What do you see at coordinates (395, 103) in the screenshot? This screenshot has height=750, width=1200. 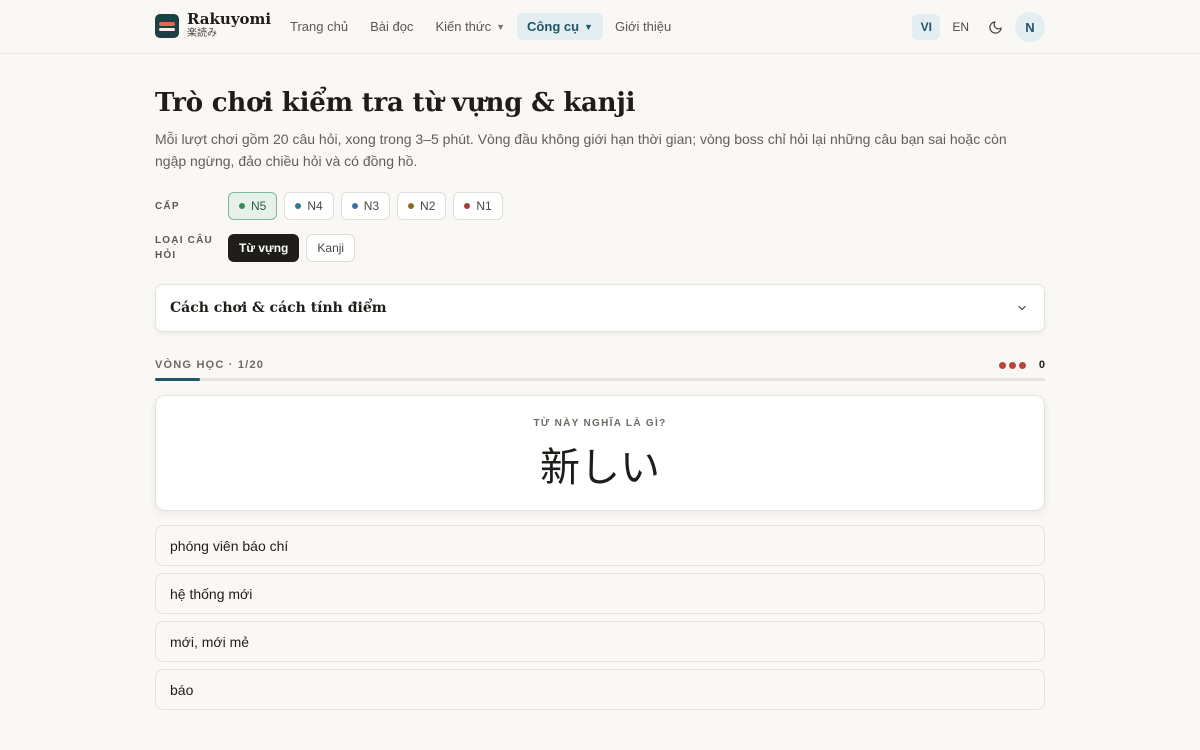 I see `page-title: Trò chơi kiểm tra từ vựng & kanji` at bounding box center [395, 103].